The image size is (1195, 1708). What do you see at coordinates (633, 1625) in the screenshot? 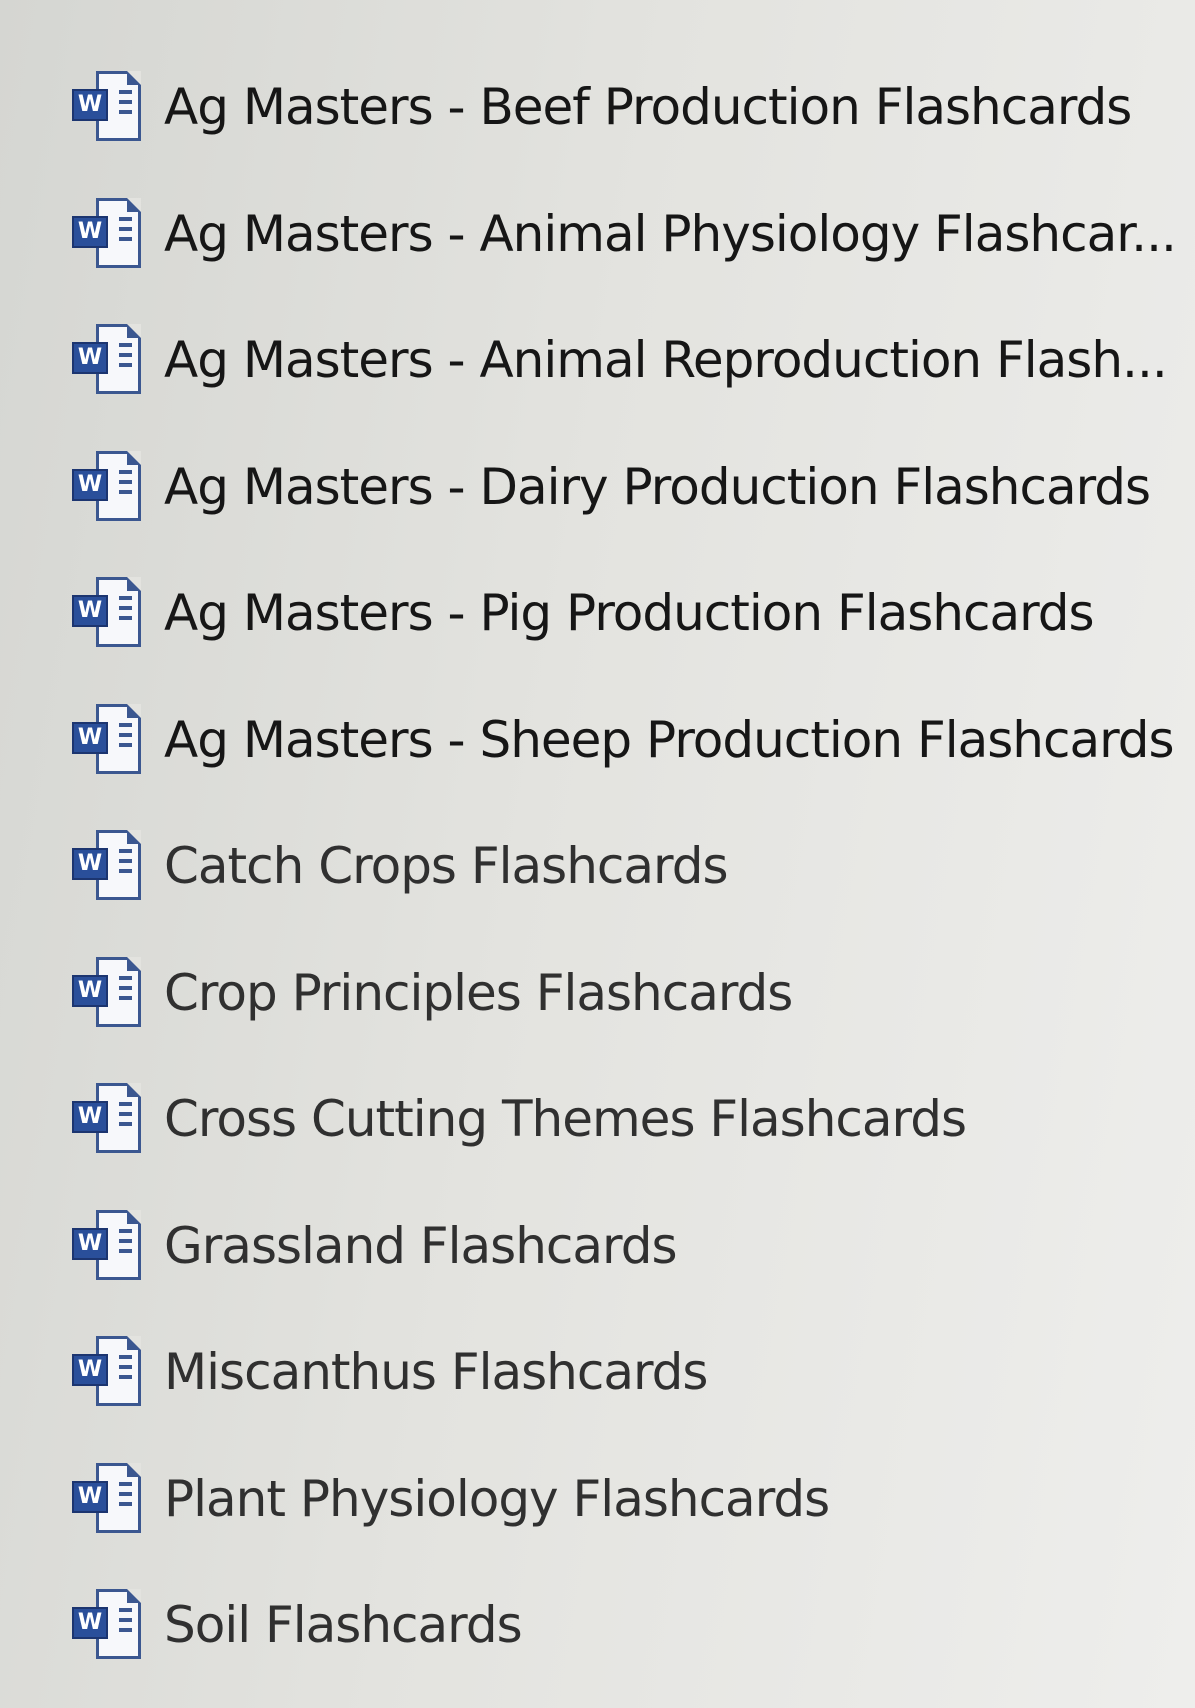
I see `file-item-soil: W Soil Flashcards` at bounding box center [633, 1625].